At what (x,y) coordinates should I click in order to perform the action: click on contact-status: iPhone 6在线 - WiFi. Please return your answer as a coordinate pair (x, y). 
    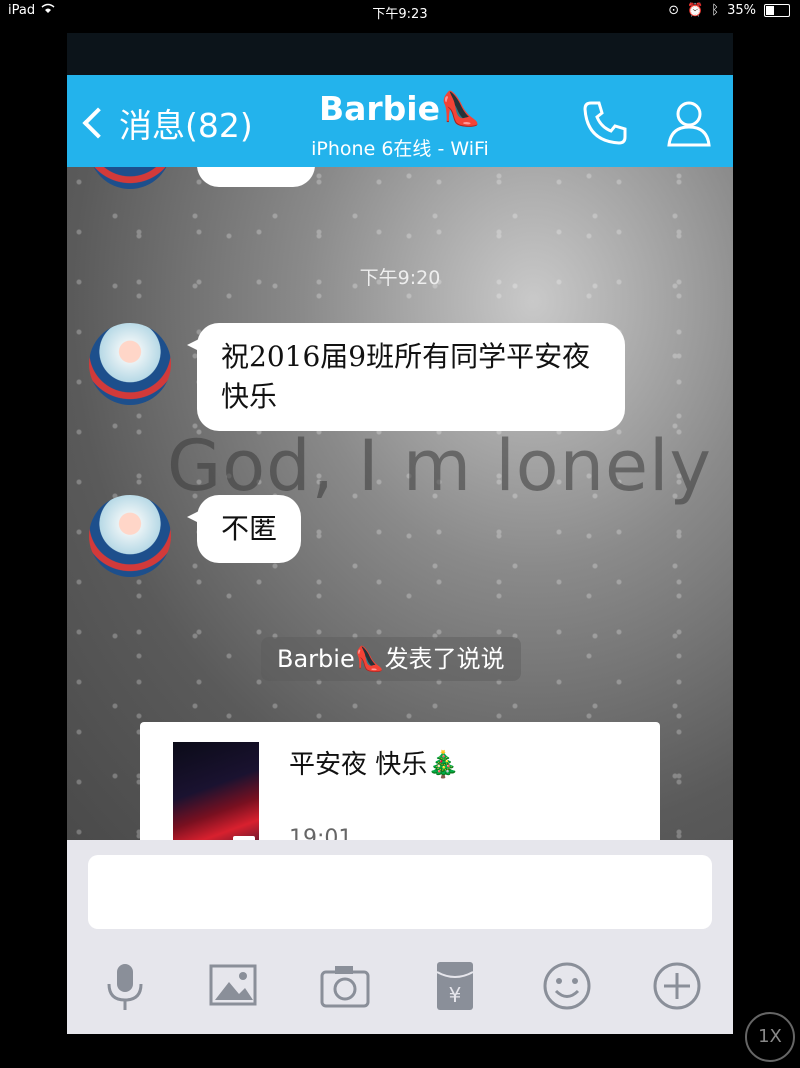
    Looking at the image, I should click on (400, 149).